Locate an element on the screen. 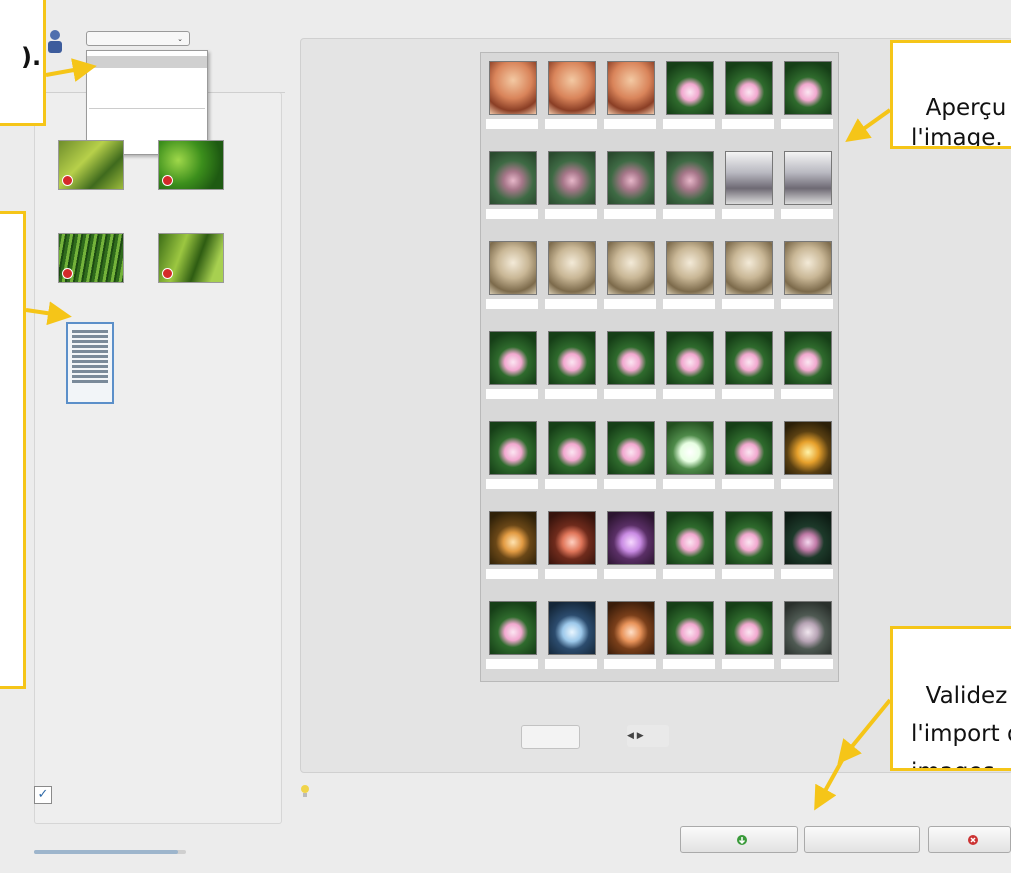  cancel-icon is located at coordinates (972, 839).